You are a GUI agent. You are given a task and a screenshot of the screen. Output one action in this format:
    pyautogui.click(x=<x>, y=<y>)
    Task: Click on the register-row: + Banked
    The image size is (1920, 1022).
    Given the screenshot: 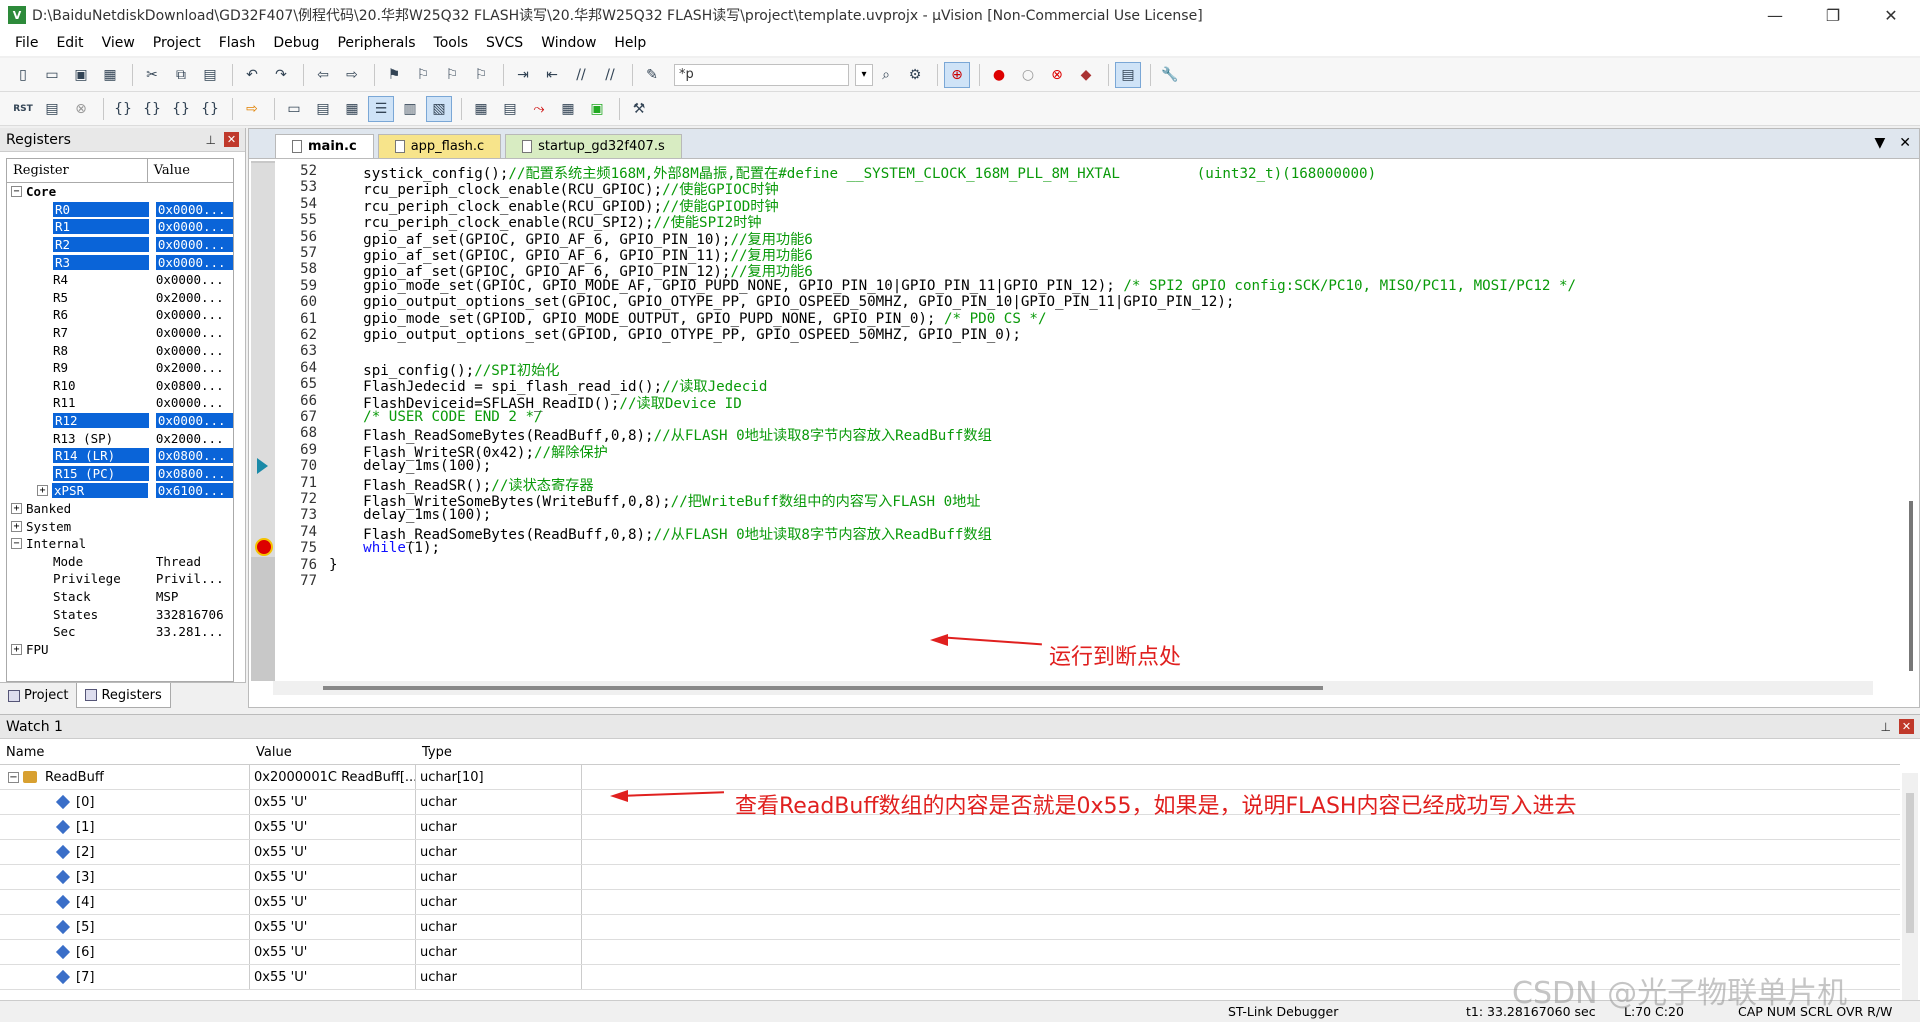 What is the action you would take?
    pyautogui.click(x=120, y=509)
    